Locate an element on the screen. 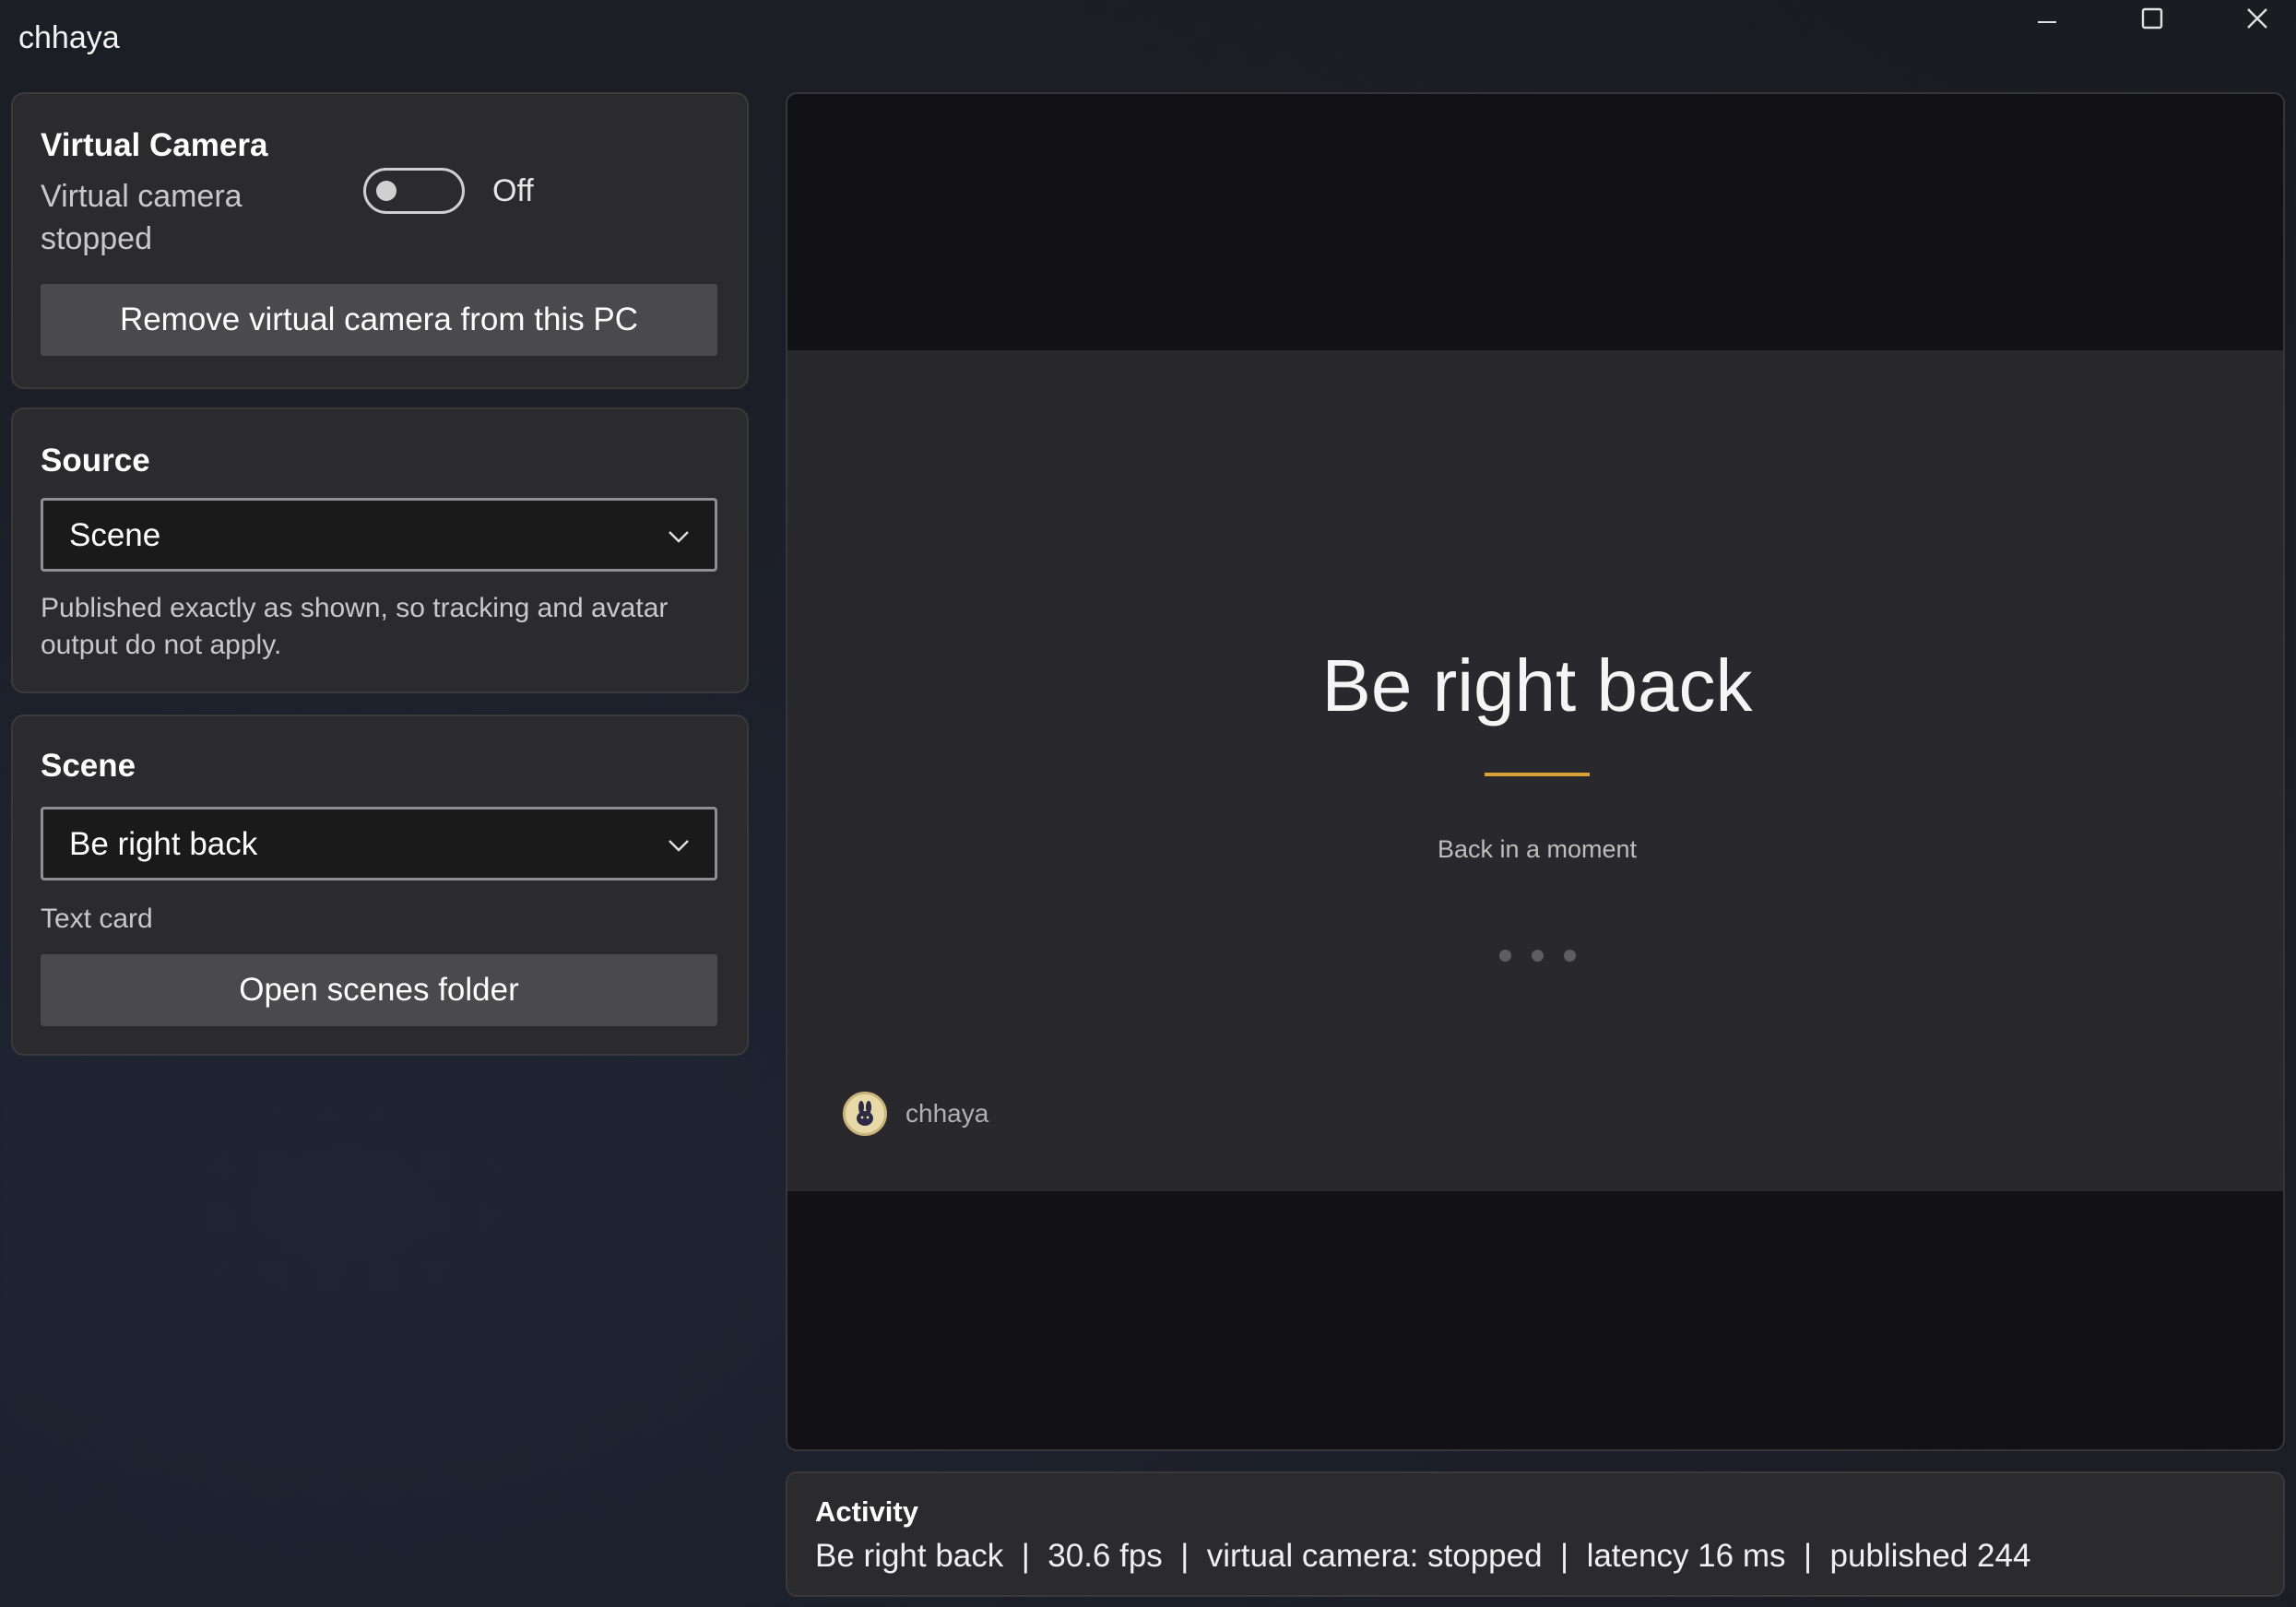 The height and width of the screenshot is (1607, 2296). loading-dots is located at coordinates (1535, 956).